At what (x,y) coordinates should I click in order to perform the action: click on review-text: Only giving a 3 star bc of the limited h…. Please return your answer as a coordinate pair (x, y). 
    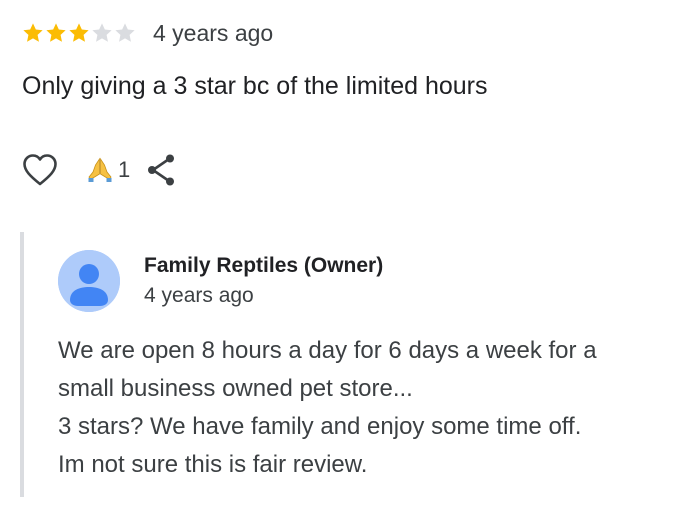
    Looking at the image, I should click on (255, 86).